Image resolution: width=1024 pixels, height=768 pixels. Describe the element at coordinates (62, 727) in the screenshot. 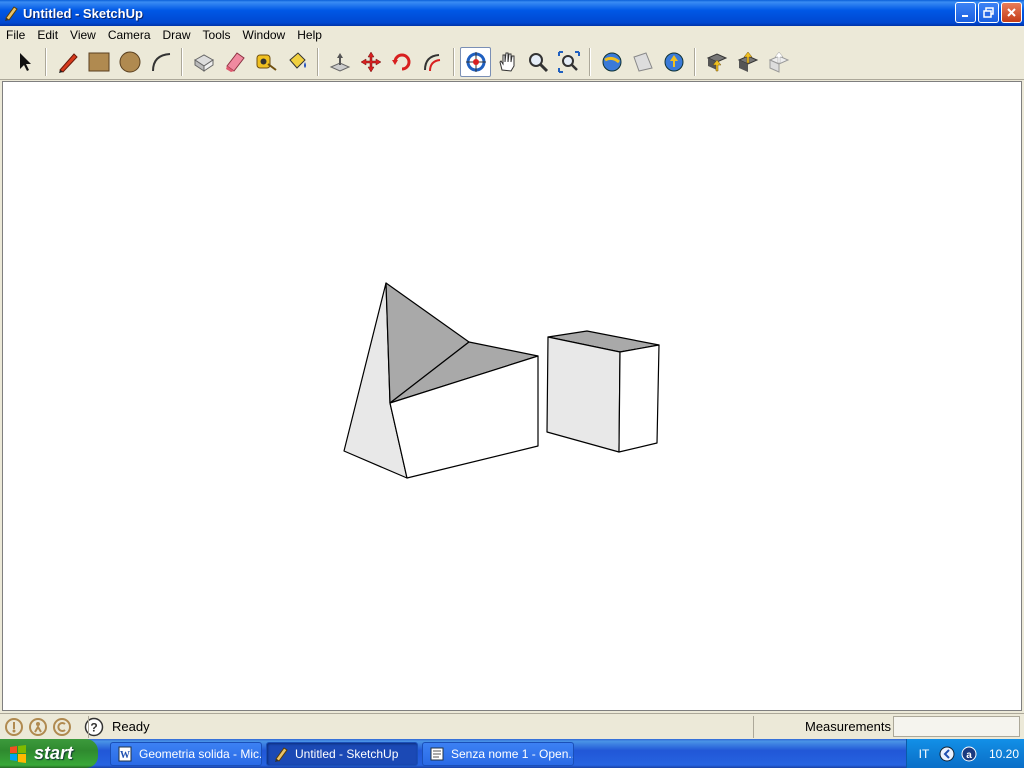

I see `copyright-icon` at that location.